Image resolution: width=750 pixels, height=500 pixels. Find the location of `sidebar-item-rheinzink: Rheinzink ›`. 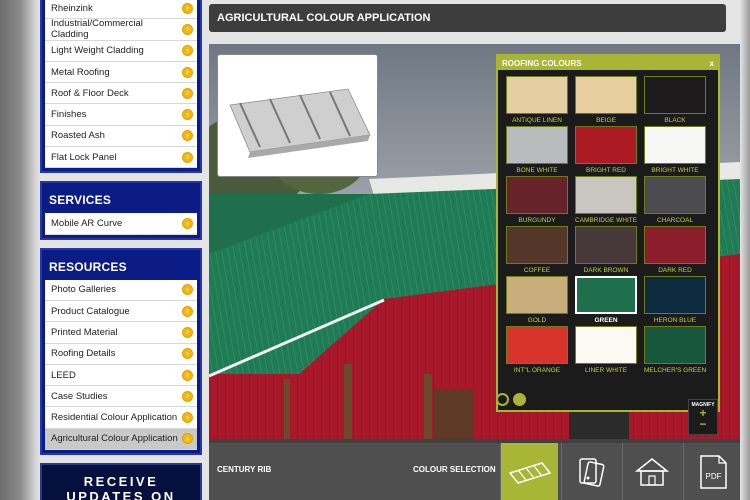

sidebar-item-rheinzink: Rheinzink › is located at coordinates (121, 10).